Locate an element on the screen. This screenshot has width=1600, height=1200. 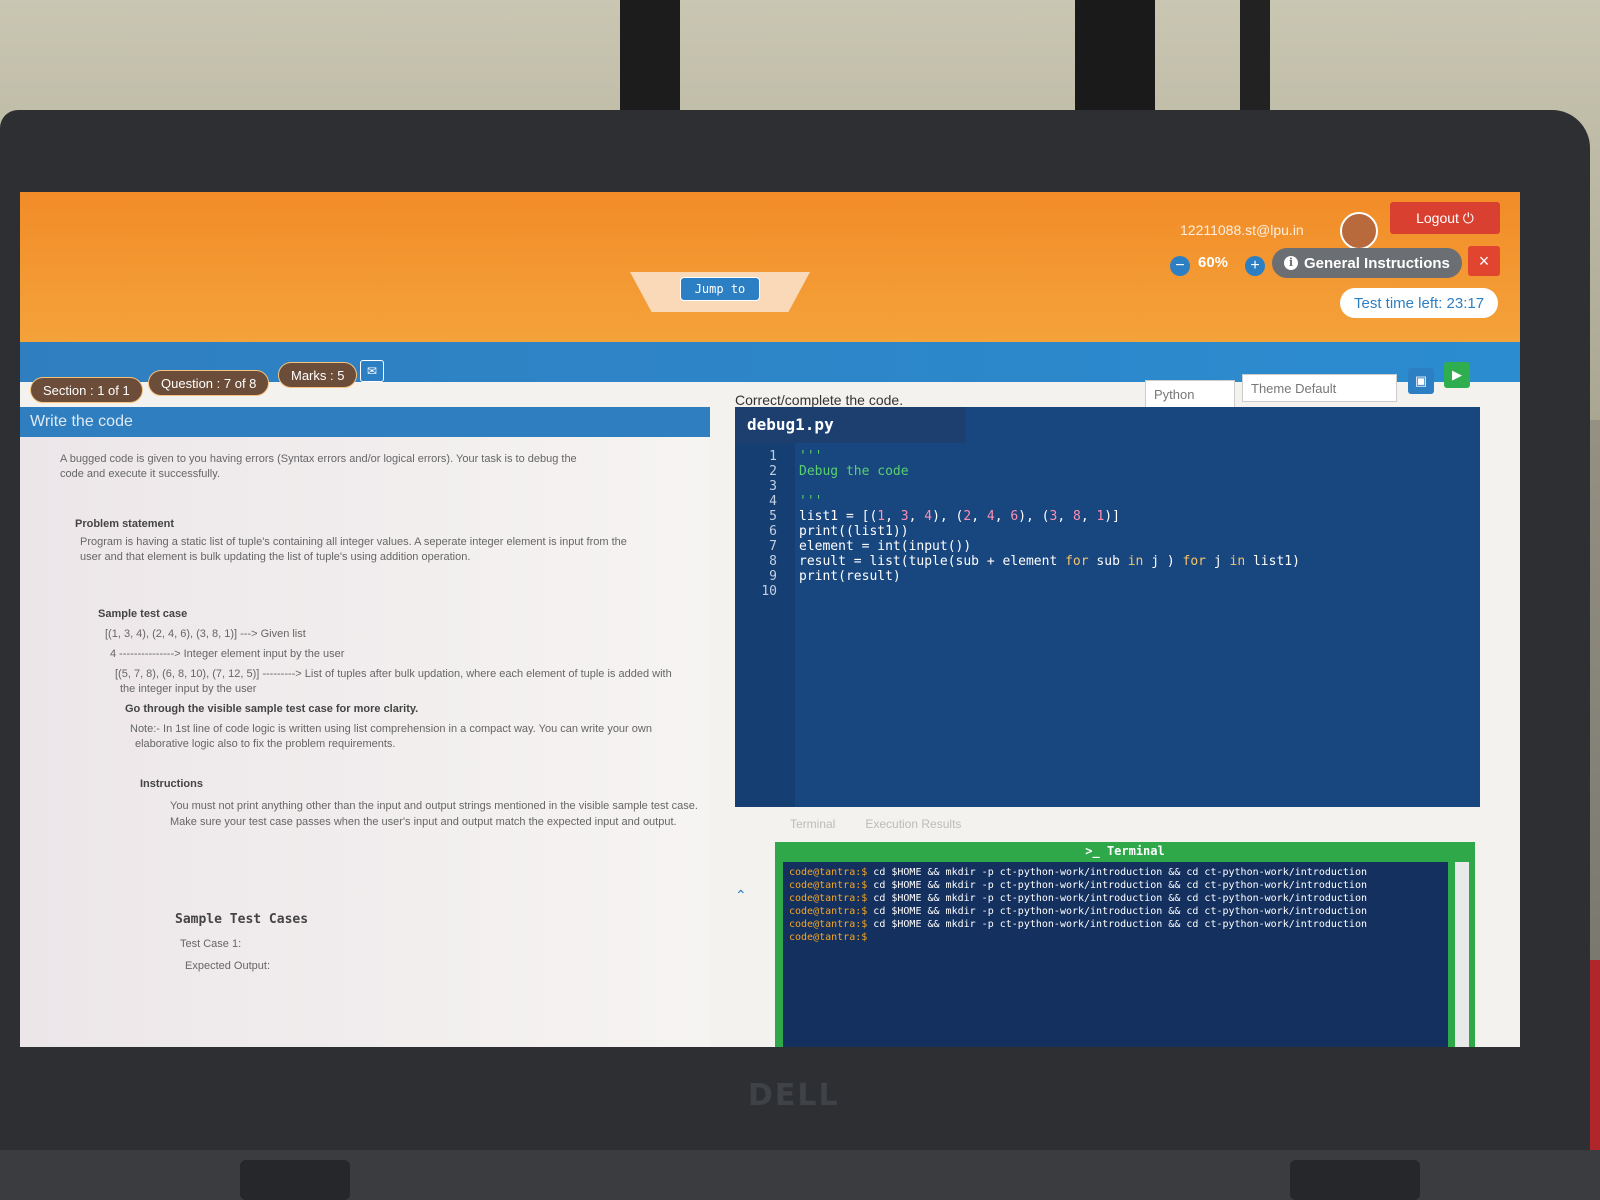
section-badge: Section : 1 of 1 is located at coordinates (86, 390).